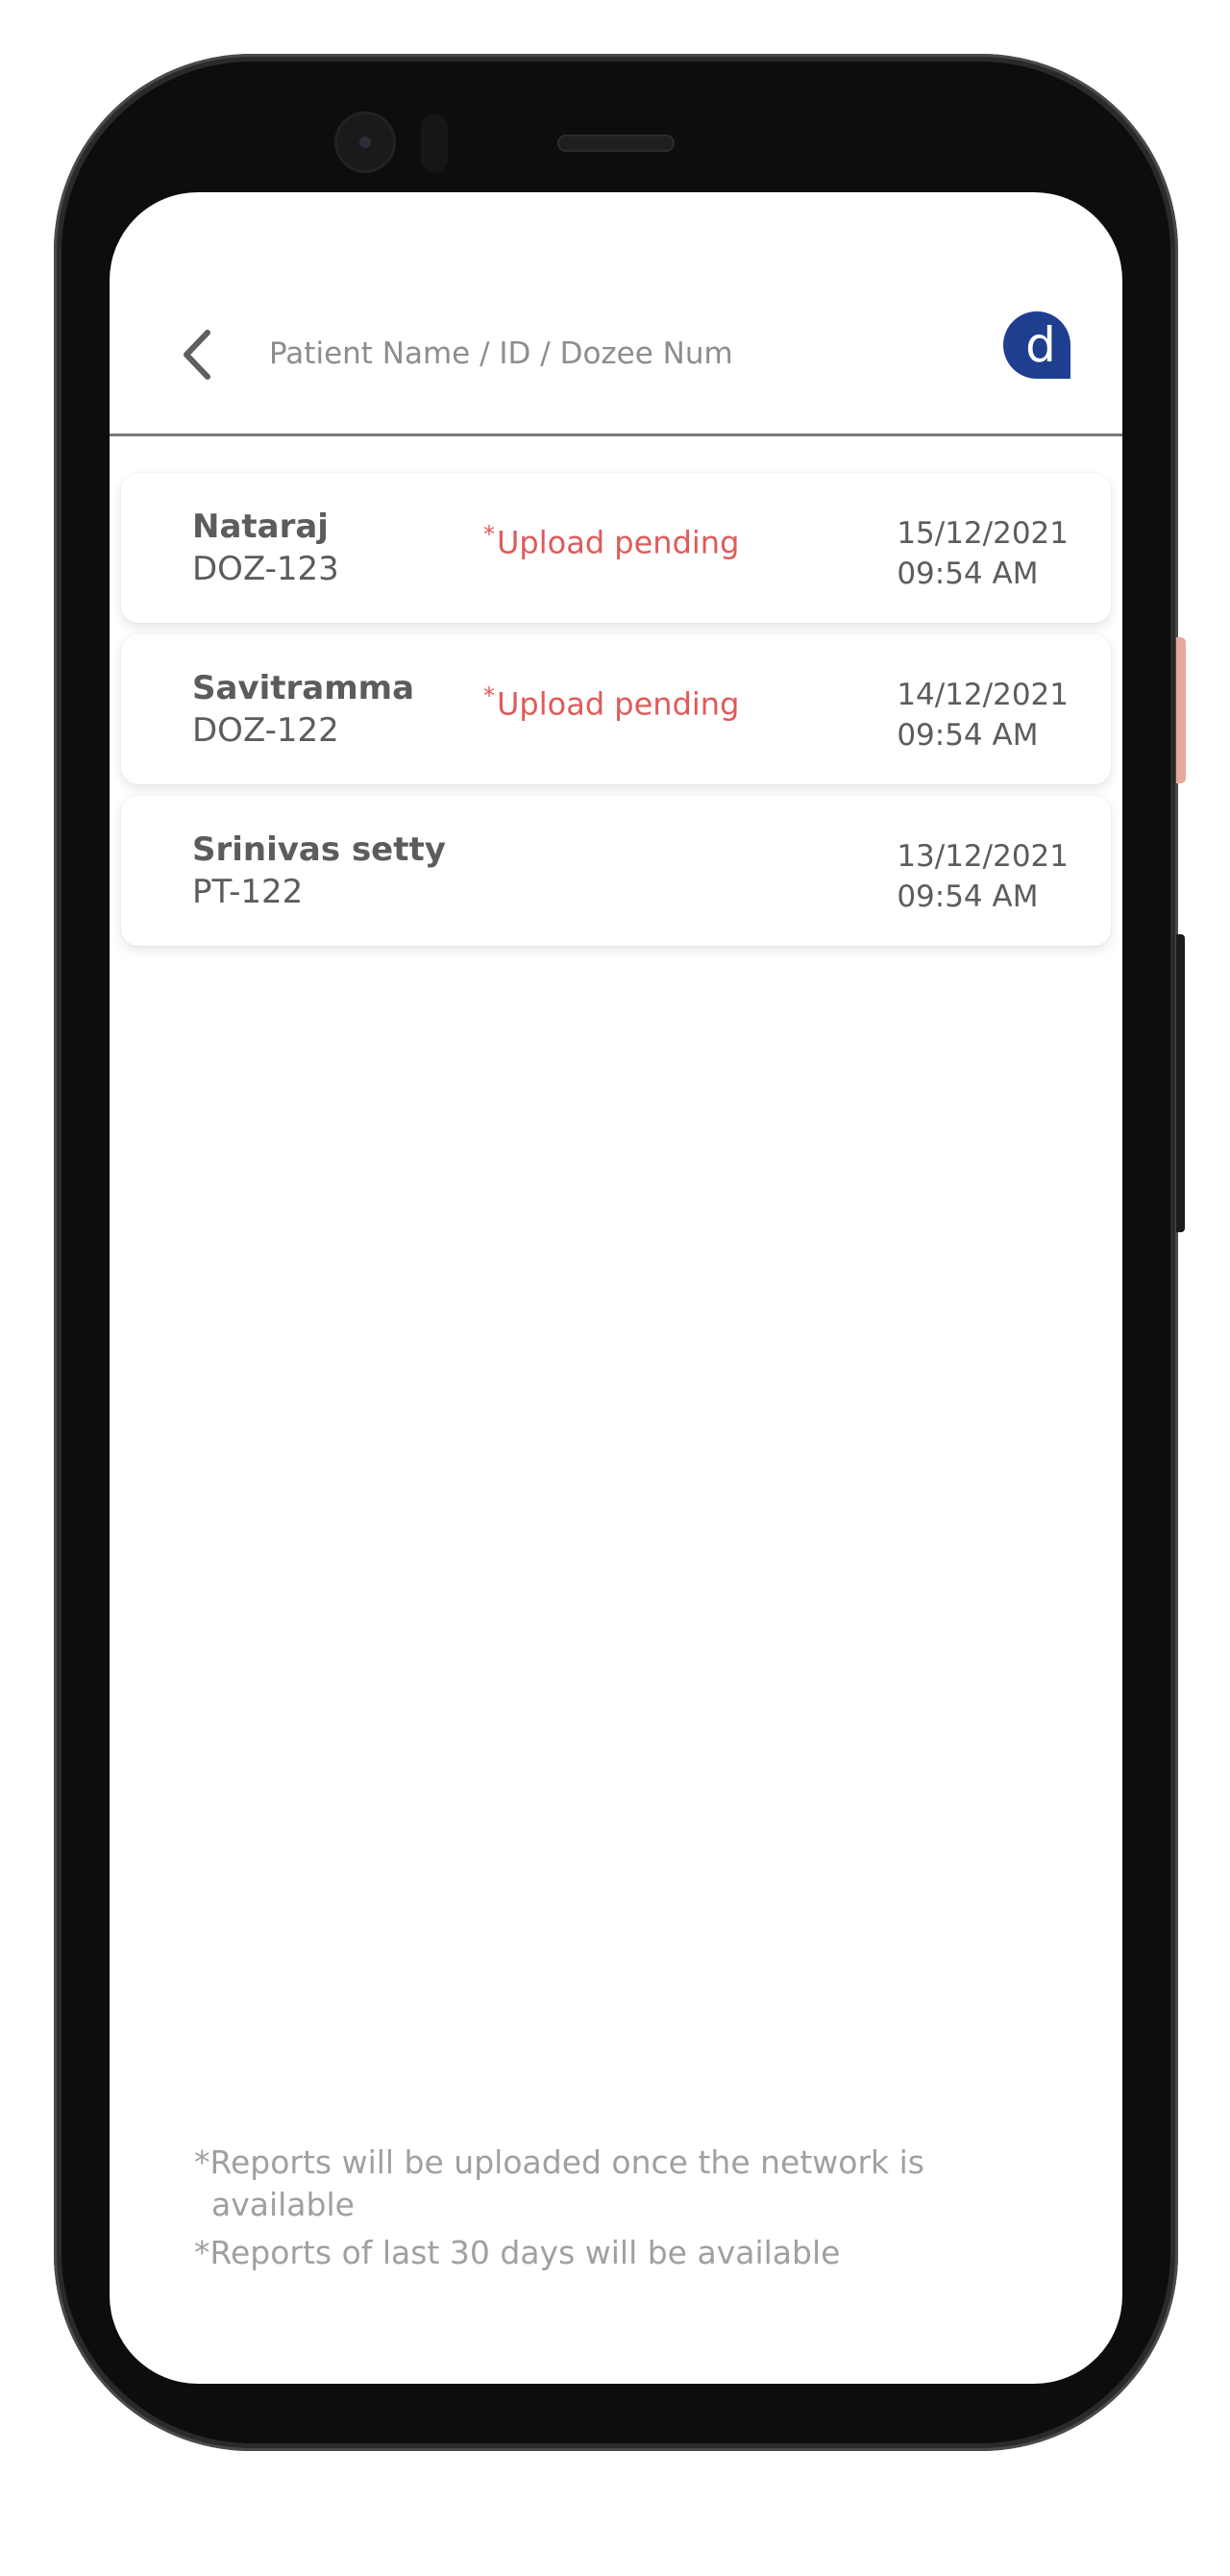 This screenshot has width=1230, height=2576. What do you see at coordinates (983, 695) in the screenshot?
I see `report-date: 14/12/2021` at bounding box center [983, 695].